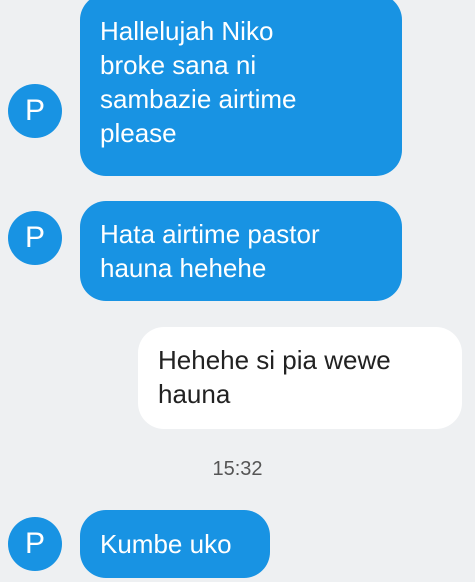 The width and height of the screenshot is (475, 582). Describe the element at coordinates (241, 251) in the screenshot. I see `incoming-message: Hata airtime pastor hauna hehehe` at that location.